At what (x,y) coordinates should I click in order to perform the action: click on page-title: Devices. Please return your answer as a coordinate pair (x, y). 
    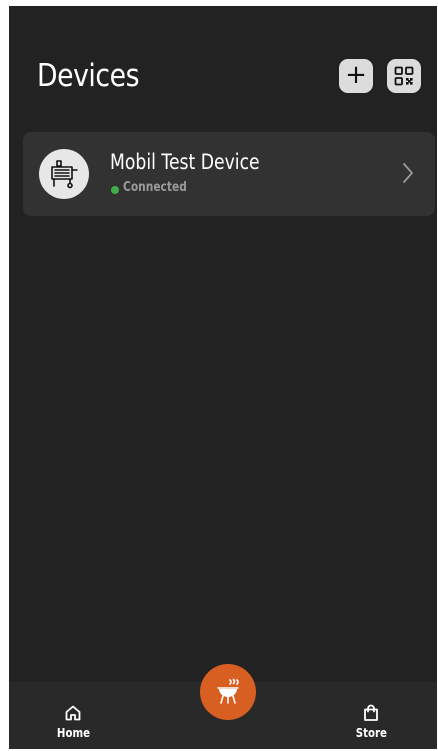
    Looking at the image, I should click on (88, 76).